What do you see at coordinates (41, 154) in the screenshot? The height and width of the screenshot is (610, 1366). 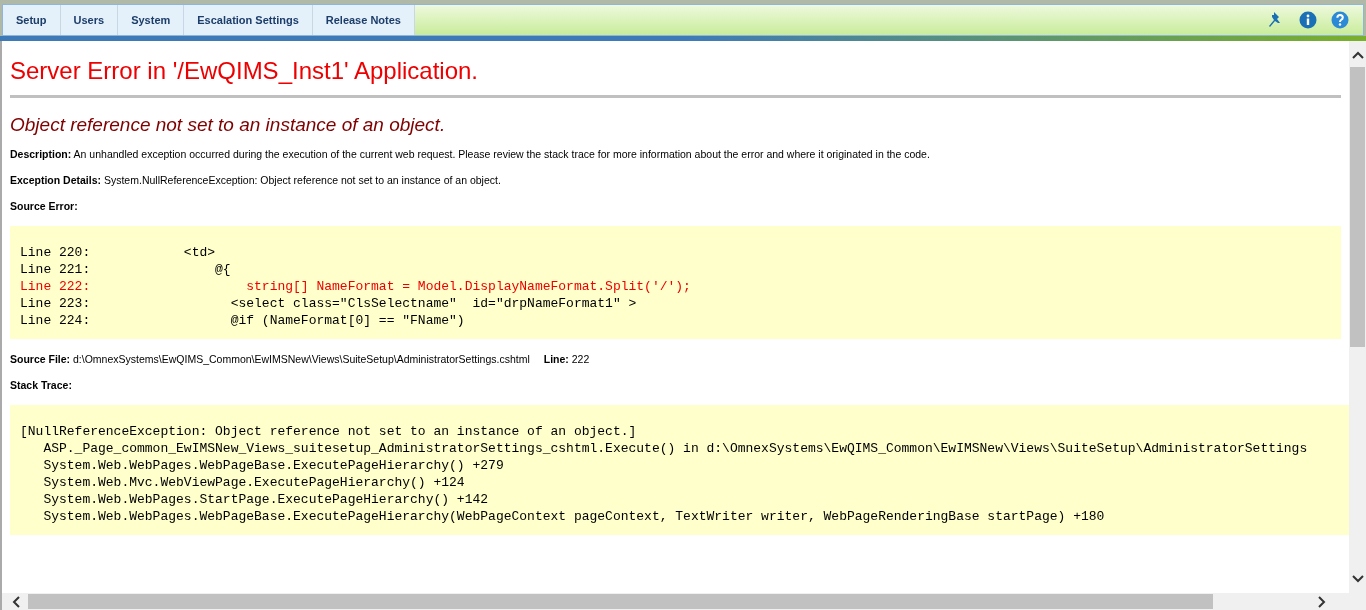 I see `description-label: Description:` at bounding box center [41, 154].